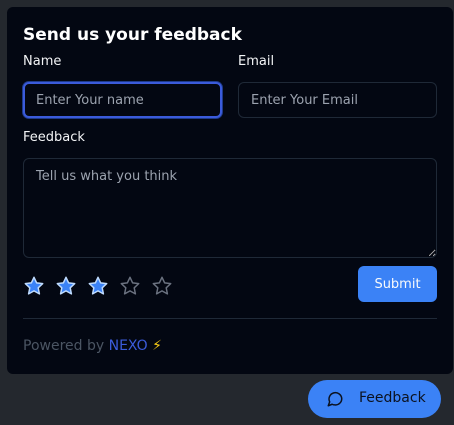 The image size is (454, 425). Describe the element at coordinates (256, 61) in the screenshot. I see `email-label: Email` at that location.